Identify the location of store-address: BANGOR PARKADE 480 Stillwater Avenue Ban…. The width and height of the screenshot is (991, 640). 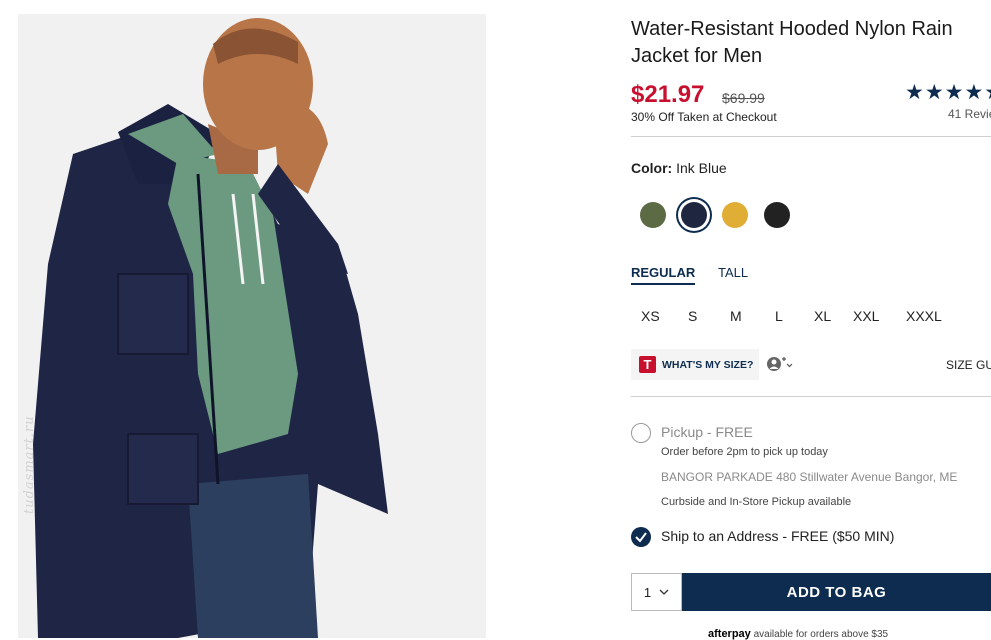
(809, 477).